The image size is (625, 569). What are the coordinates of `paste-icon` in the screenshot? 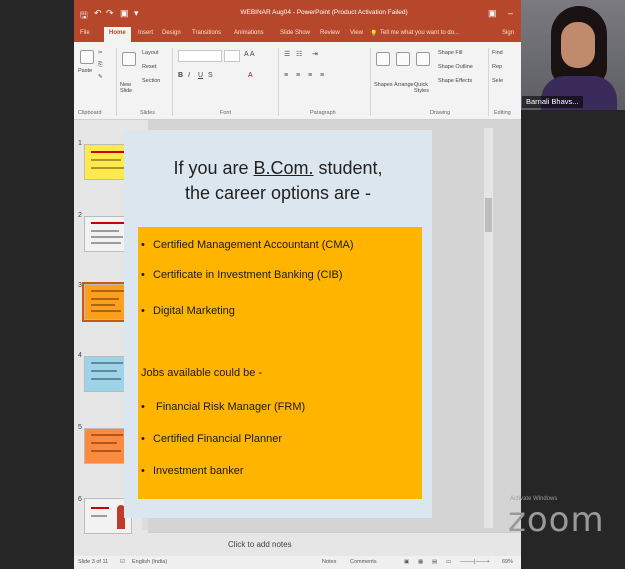 It's located at (87, 57).